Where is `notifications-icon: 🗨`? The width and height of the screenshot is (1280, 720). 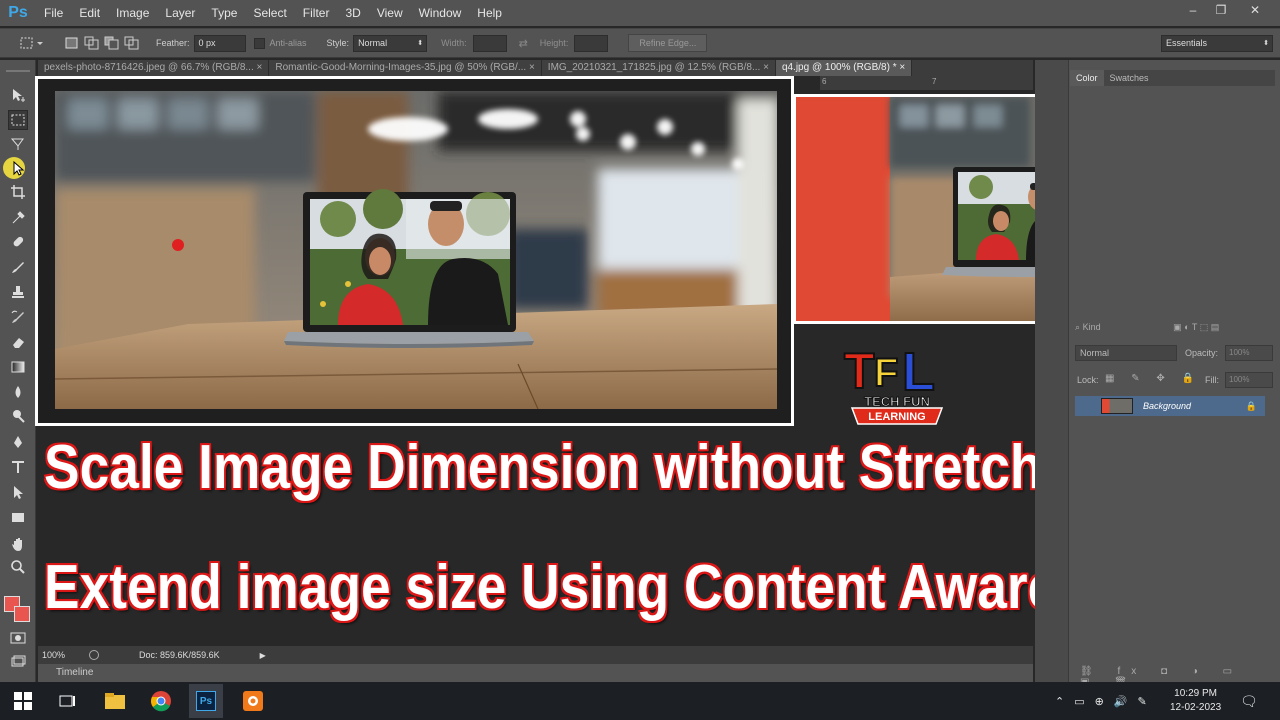
notifications-icon: 🗨 is located at coordinates (1249, 701).